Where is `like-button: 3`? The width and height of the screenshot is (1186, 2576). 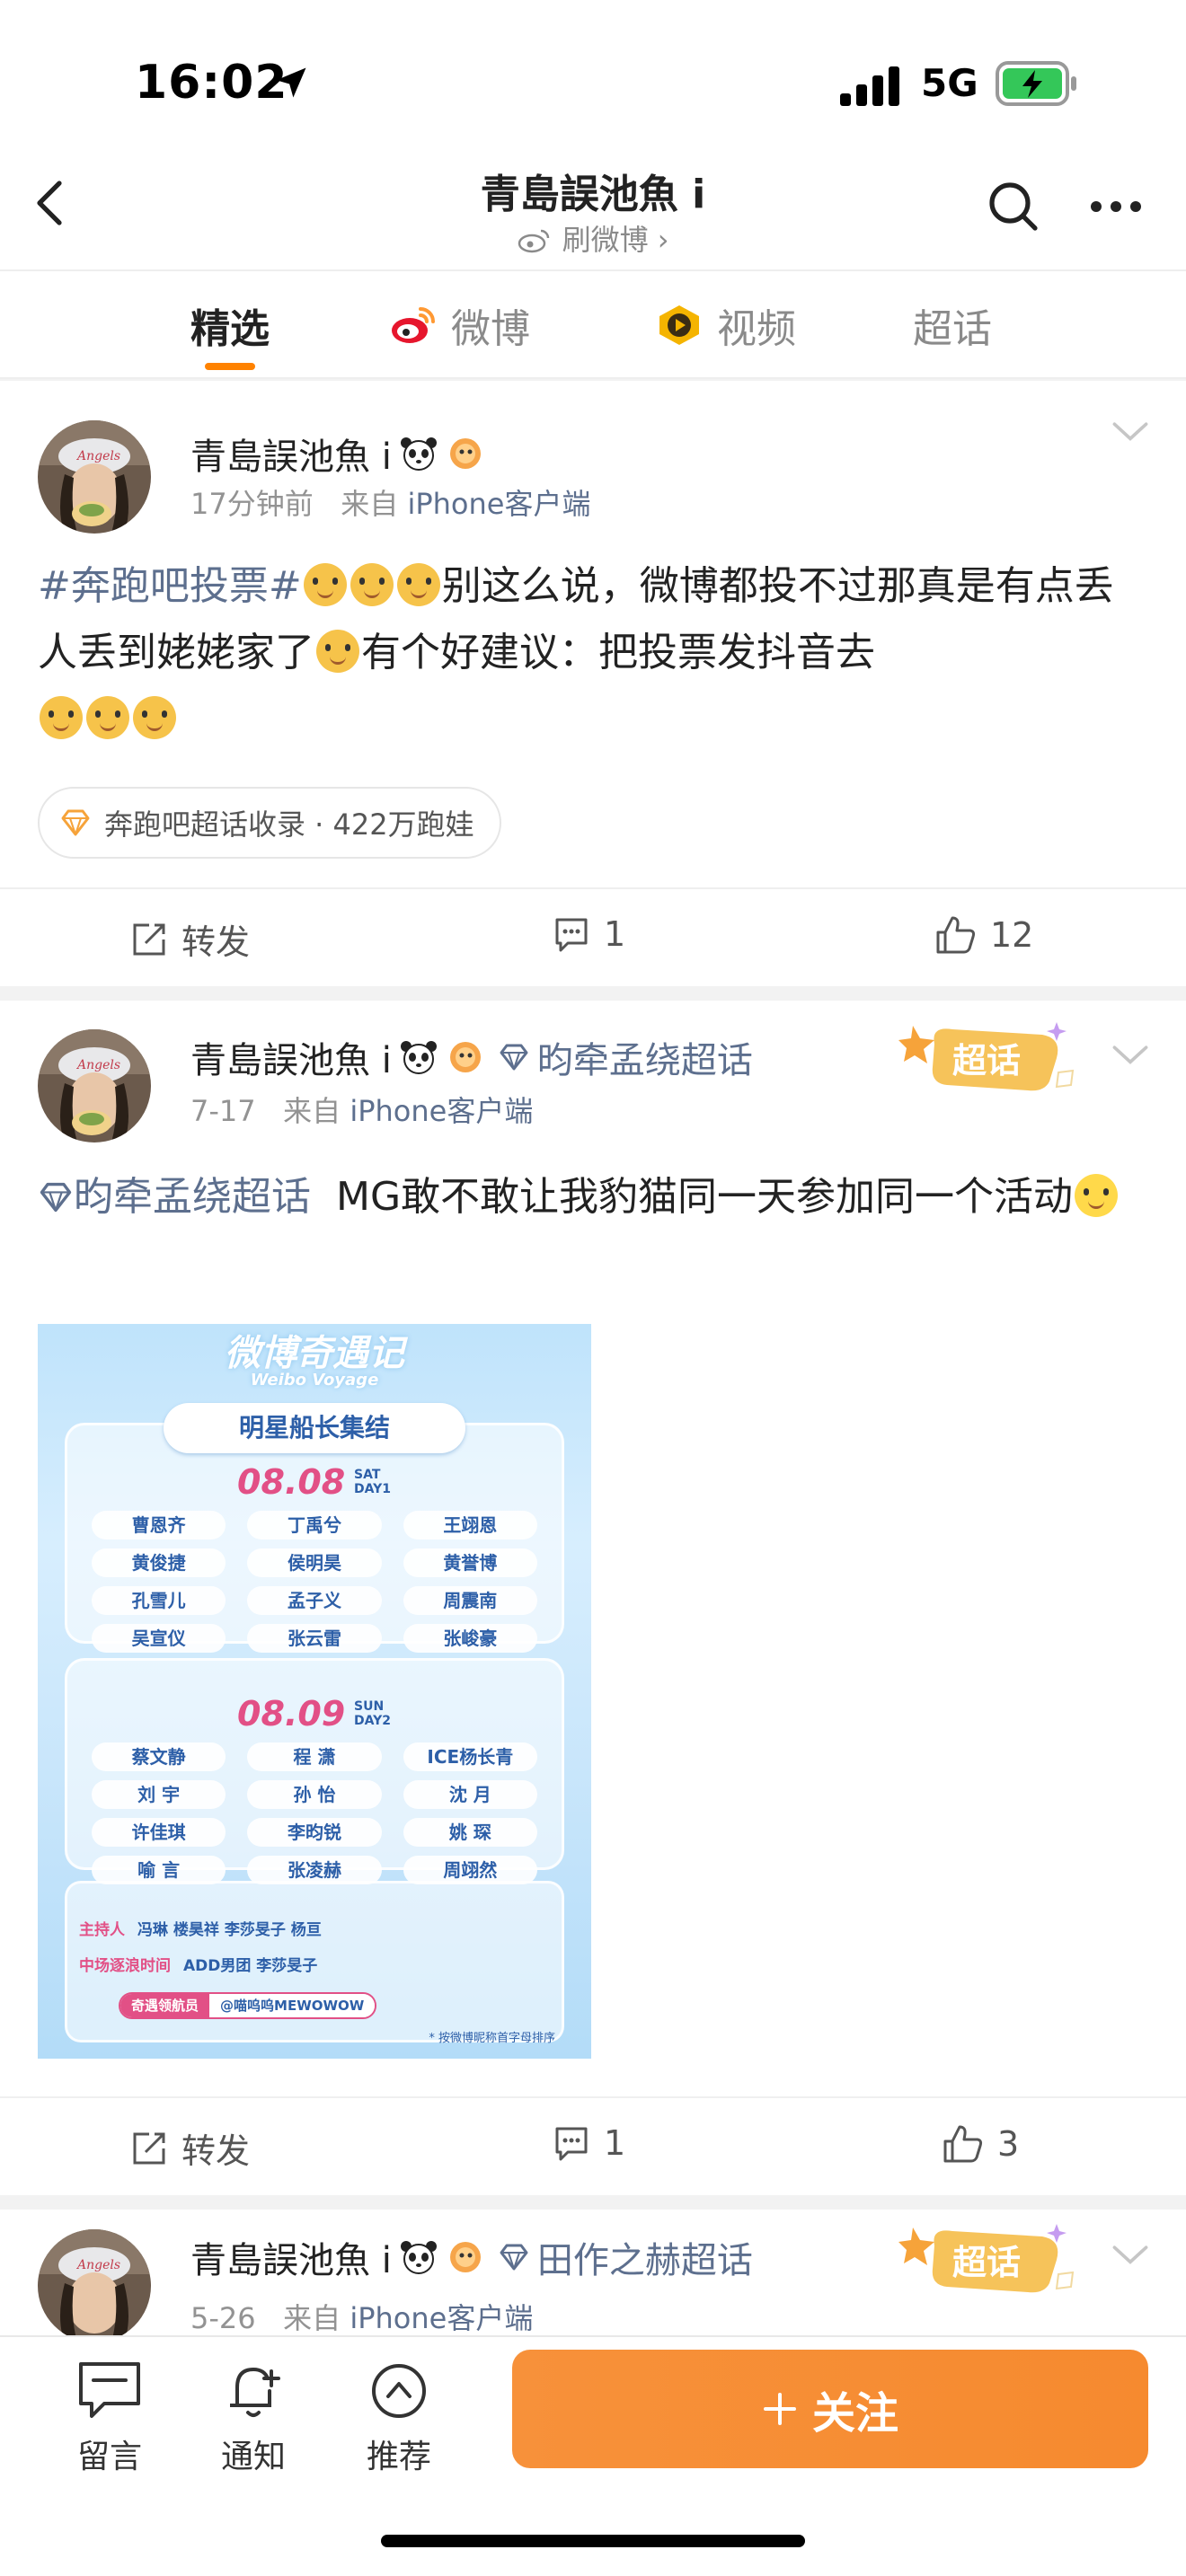
like-button: 3 is located at coordinates (980, 2144).